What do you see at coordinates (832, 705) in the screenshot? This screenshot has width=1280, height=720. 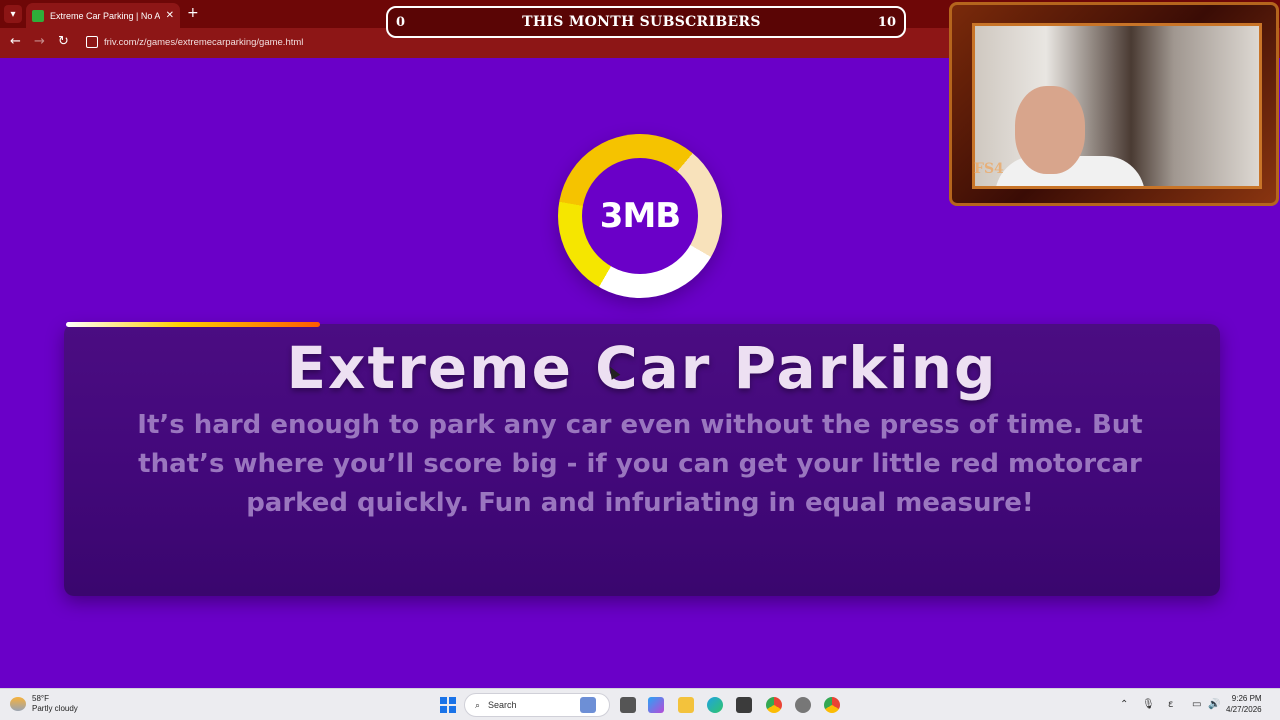 I see `chrome-active-icon` at bounding box center [832, 705].